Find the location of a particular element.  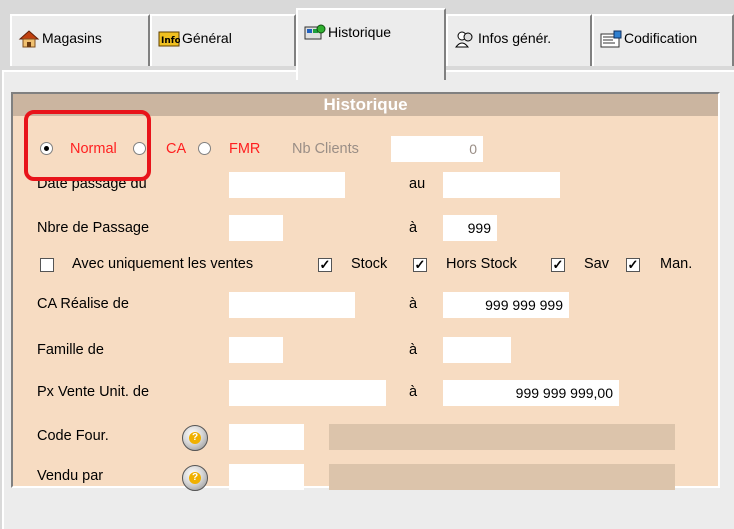

house-icon is located at coordinates (29, 39).